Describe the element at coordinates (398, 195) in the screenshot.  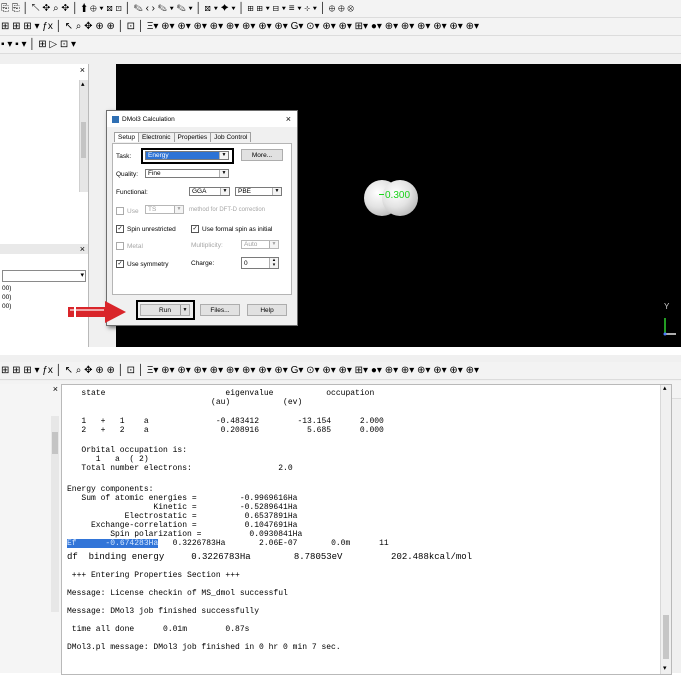
I see `distance-label: 0.300` at that location.